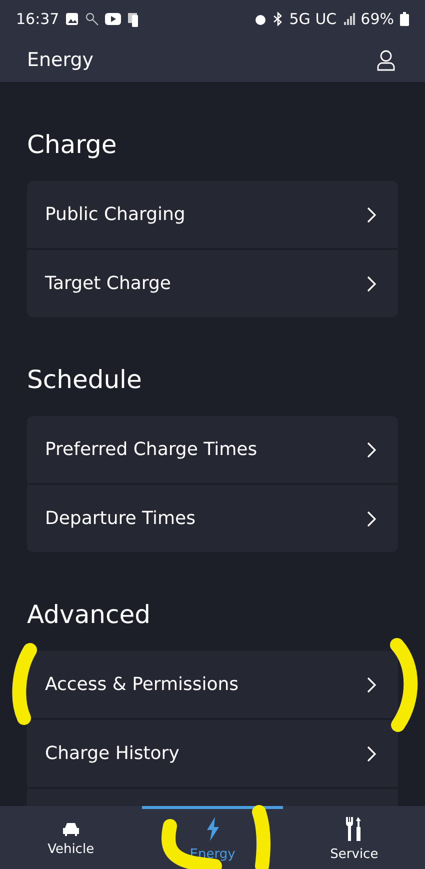  Describe the element at coordinates (71, 829) in the screenshot. I see `car-icon` at that location.